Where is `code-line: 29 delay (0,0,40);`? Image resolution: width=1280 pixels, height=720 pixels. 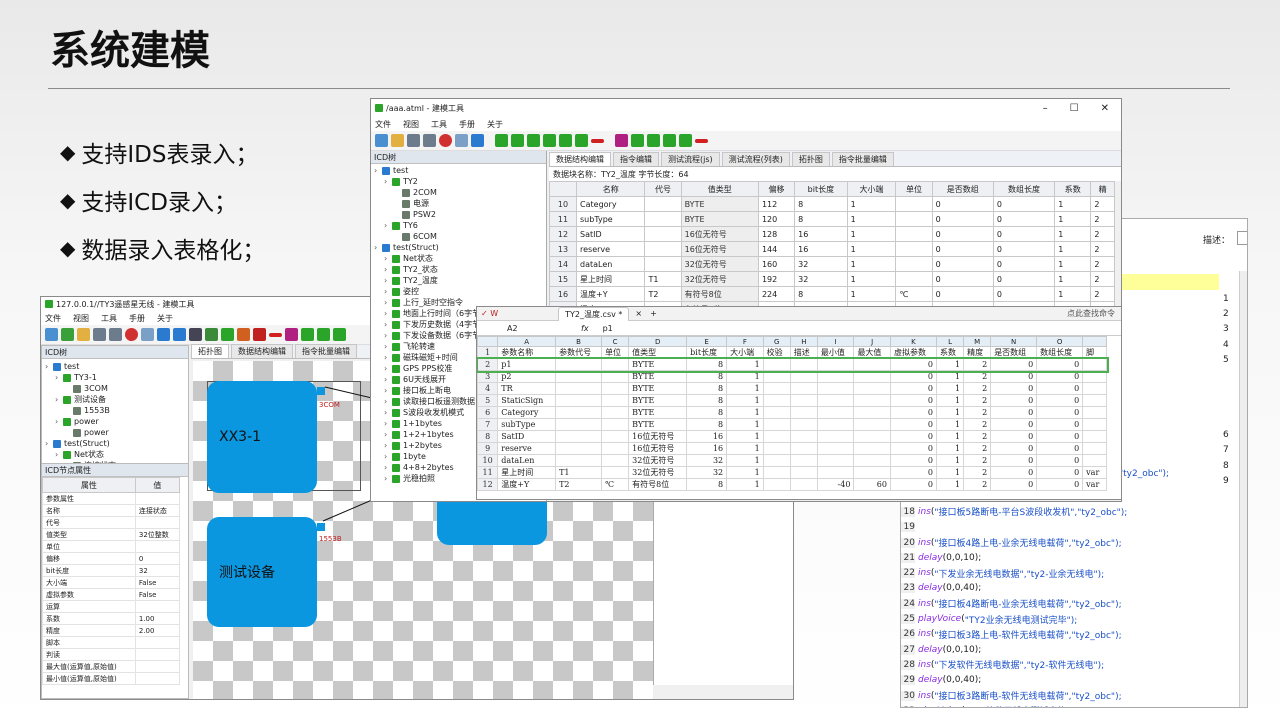
code-line: 29 delay (0,0,40); is located at coordinates (1061, 680).